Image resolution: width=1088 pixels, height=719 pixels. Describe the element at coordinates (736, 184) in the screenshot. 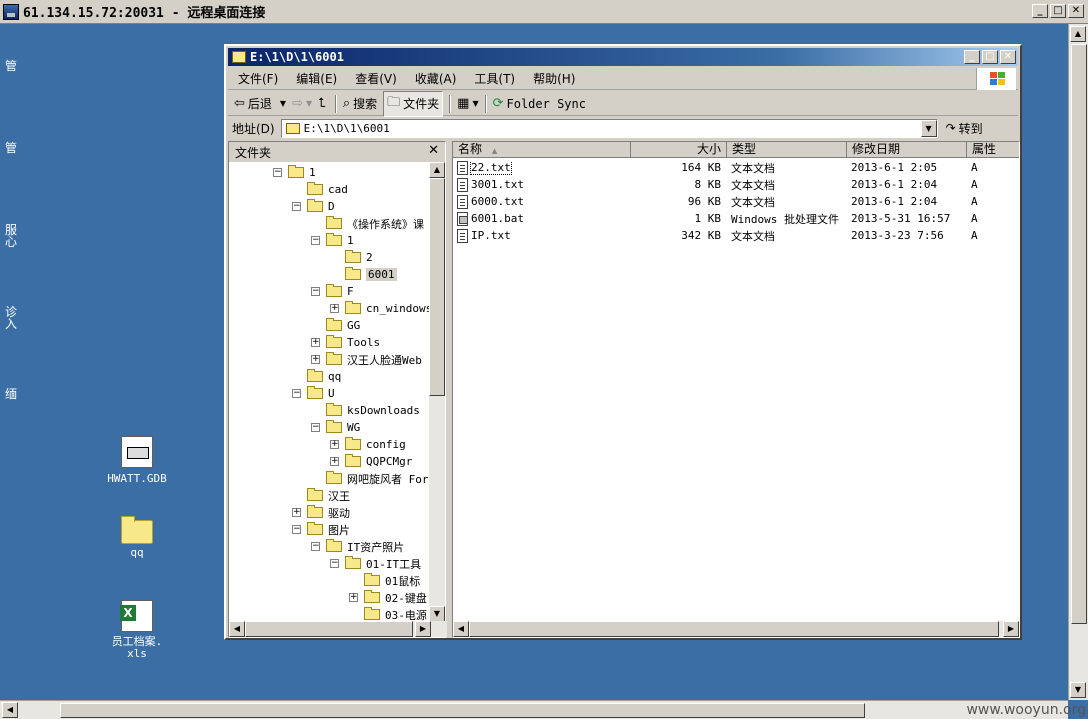

I see `file-row: 3001.txt 8 KB 文本文档 2013-6-1 2:04 A` at that location.